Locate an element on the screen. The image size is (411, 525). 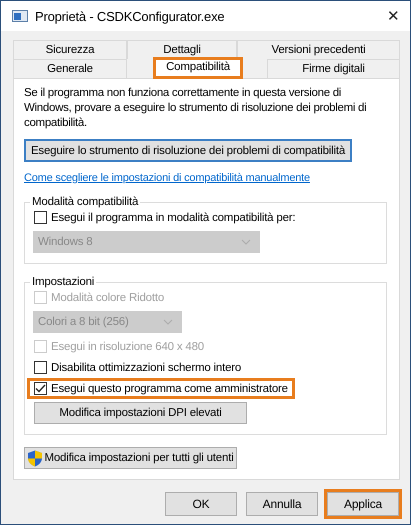
troubleshooter-button: Eseguire lo strumento di risoluzione dei problemi di compatibilità is located at coordinates (188, 150).